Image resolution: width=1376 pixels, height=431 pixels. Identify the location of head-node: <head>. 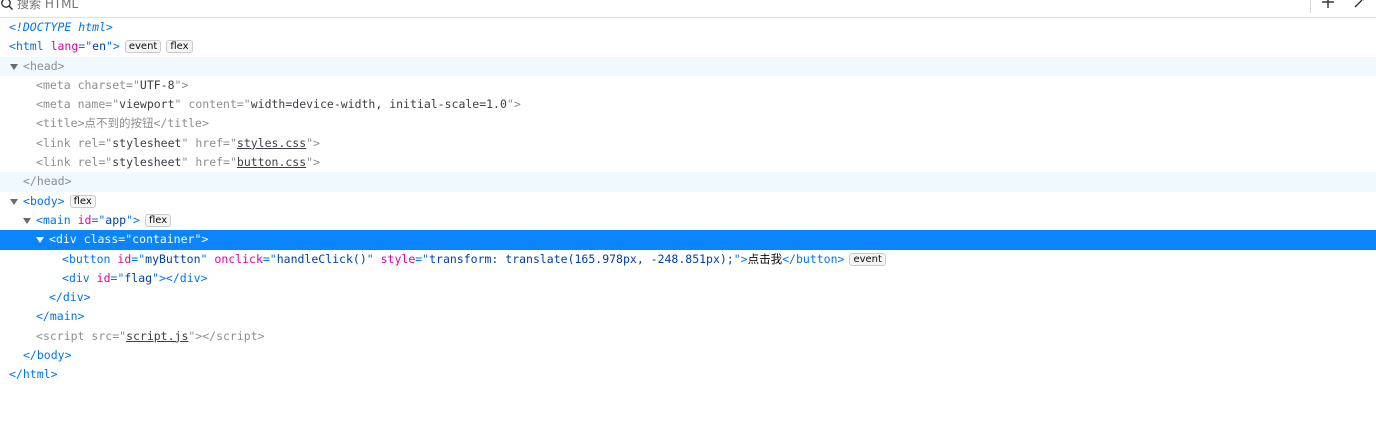
(688, 66).